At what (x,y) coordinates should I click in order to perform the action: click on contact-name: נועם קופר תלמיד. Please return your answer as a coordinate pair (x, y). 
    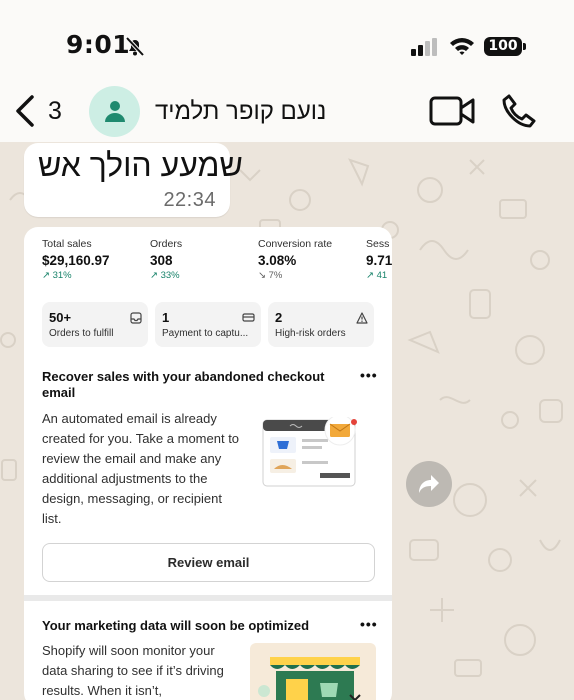
    Looking at the image, I should click on (240, 112).